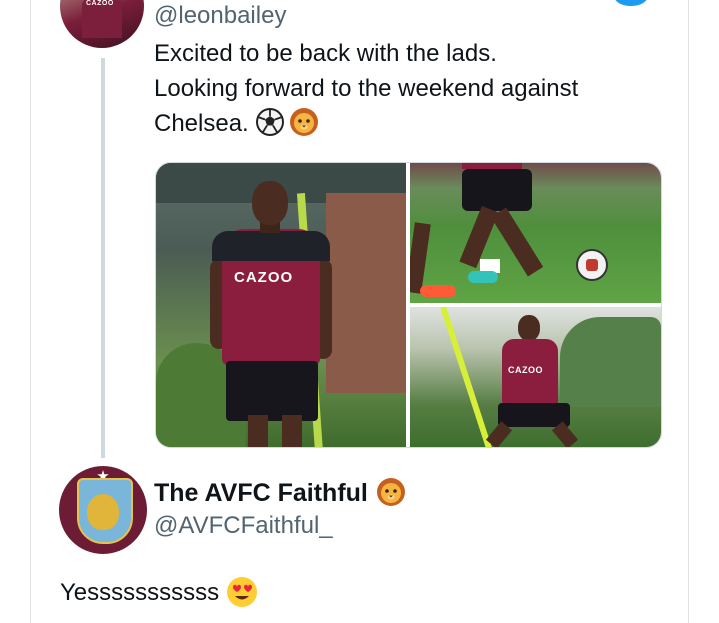 This screenshot has height=623, width=719. Describe the element at coordinates (243, 526) in the screenshot. I see `reply-author-handle: @AVFCFaithful_` at that location.